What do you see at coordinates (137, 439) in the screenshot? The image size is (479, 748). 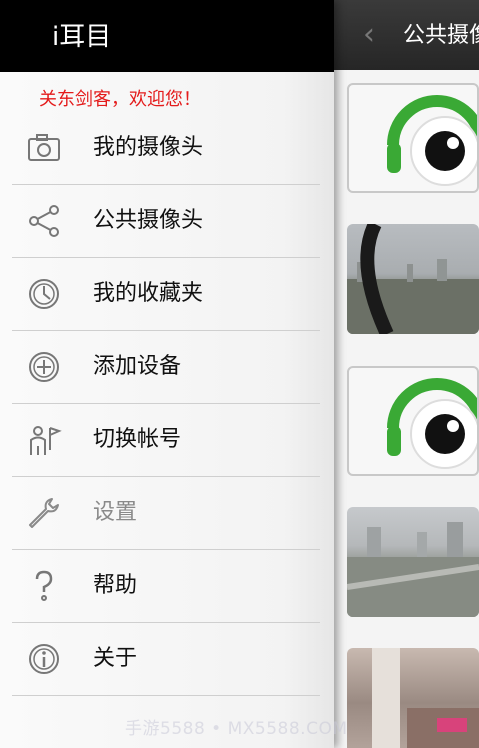 I see `menu-label: 切换帐号` at bounding box center [137, 439].